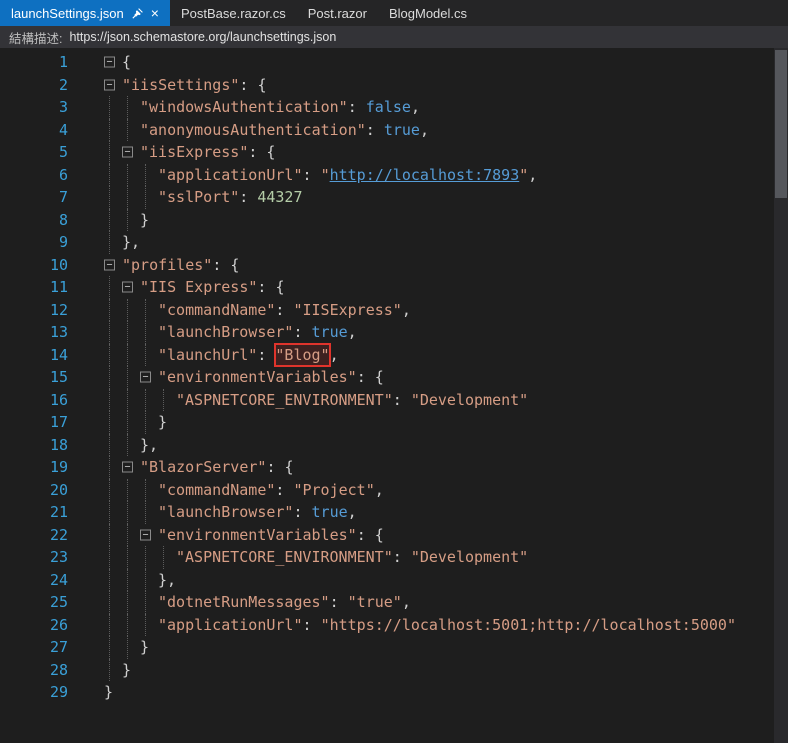  What do you see at coordinates (394, 490) in the screenshot?
I see `editor-line: 20 "commandName": "Project",` at bounding box center [394, 490].